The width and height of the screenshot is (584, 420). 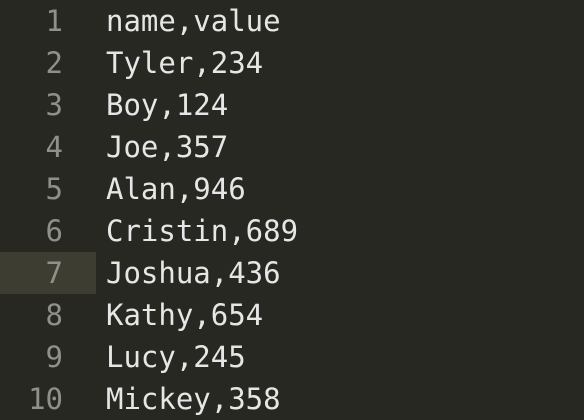 I want to click on line-gutter: 8, so click(x=48, y=315).